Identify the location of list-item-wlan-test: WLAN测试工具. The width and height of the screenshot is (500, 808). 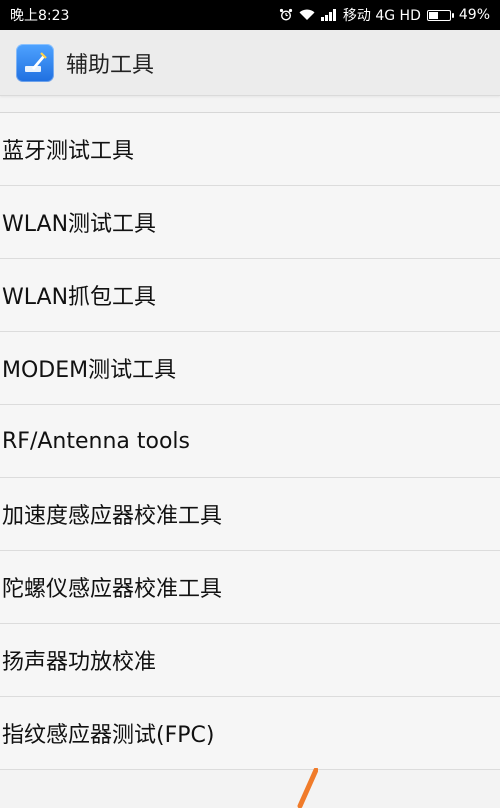
(250, 222).